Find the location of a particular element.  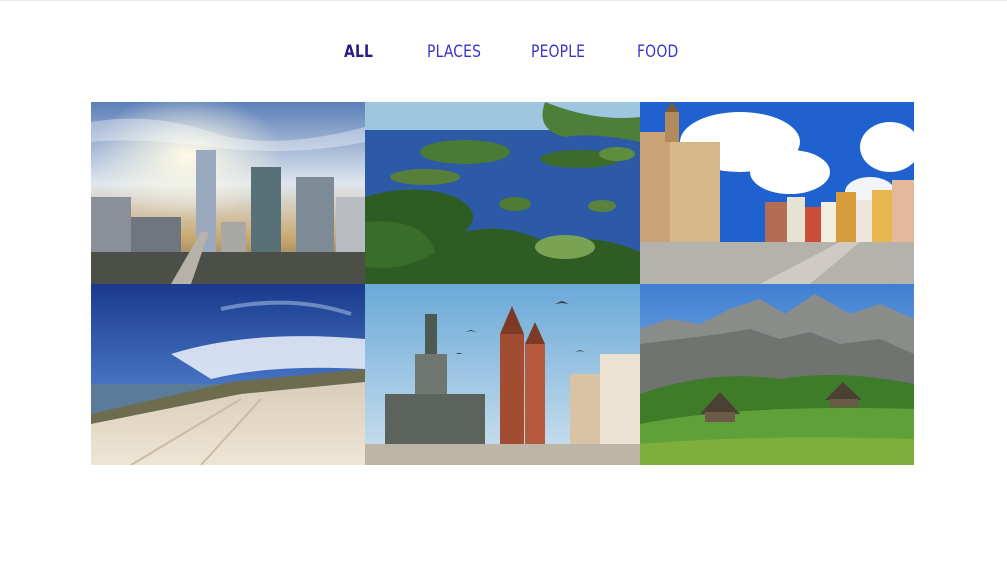

filter-people: PEOPLE is located at coordinates (558, 52).